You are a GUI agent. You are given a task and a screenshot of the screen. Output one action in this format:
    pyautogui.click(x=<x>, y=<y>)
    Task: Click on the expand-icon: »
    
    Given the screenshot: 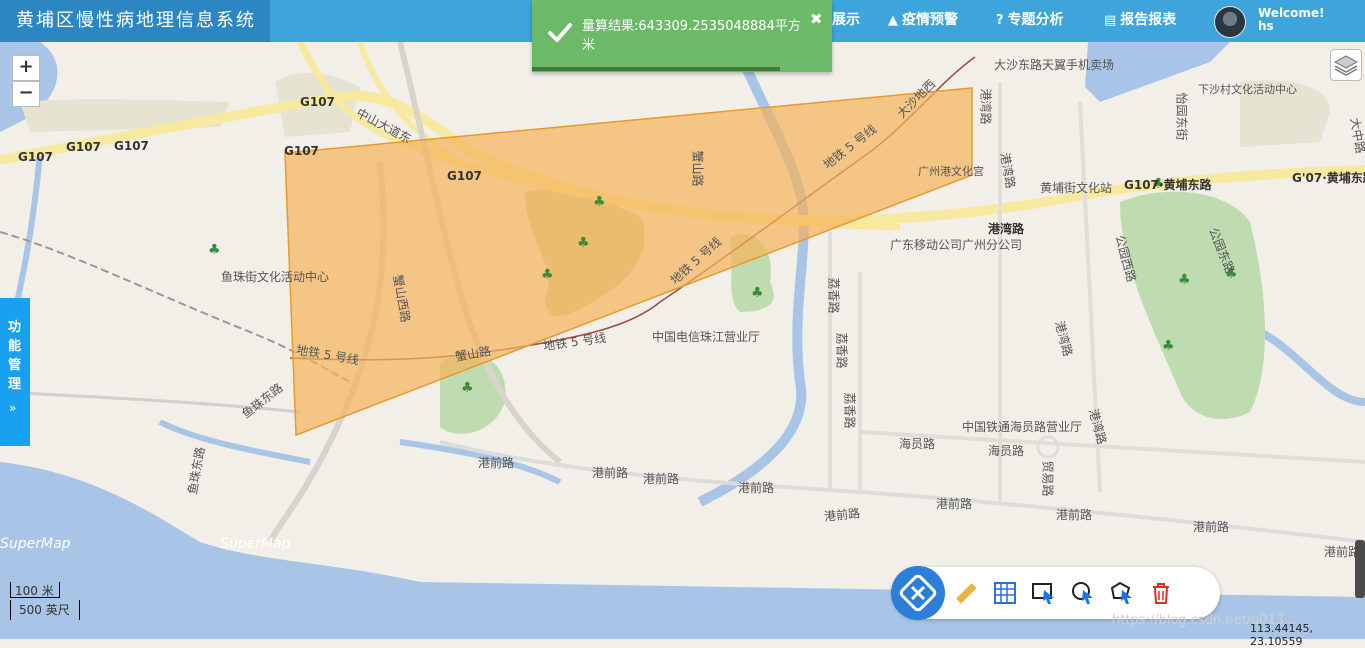 What is the action you would take?
    pyautogui.click(x=13, y=408)
    